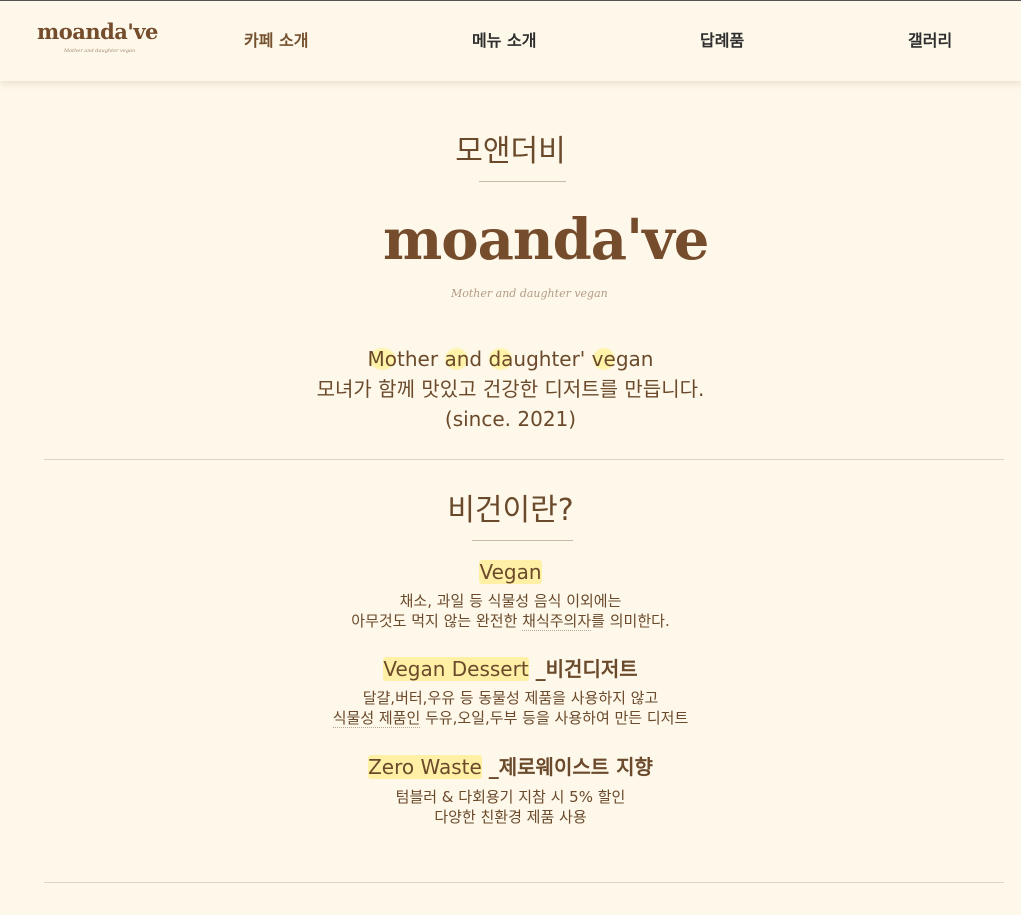 This screenshot has width=1021, height=915. Describe the element at coordinates (603, 359) in the screenshot. I see `tagline-ve: ve` at that location.